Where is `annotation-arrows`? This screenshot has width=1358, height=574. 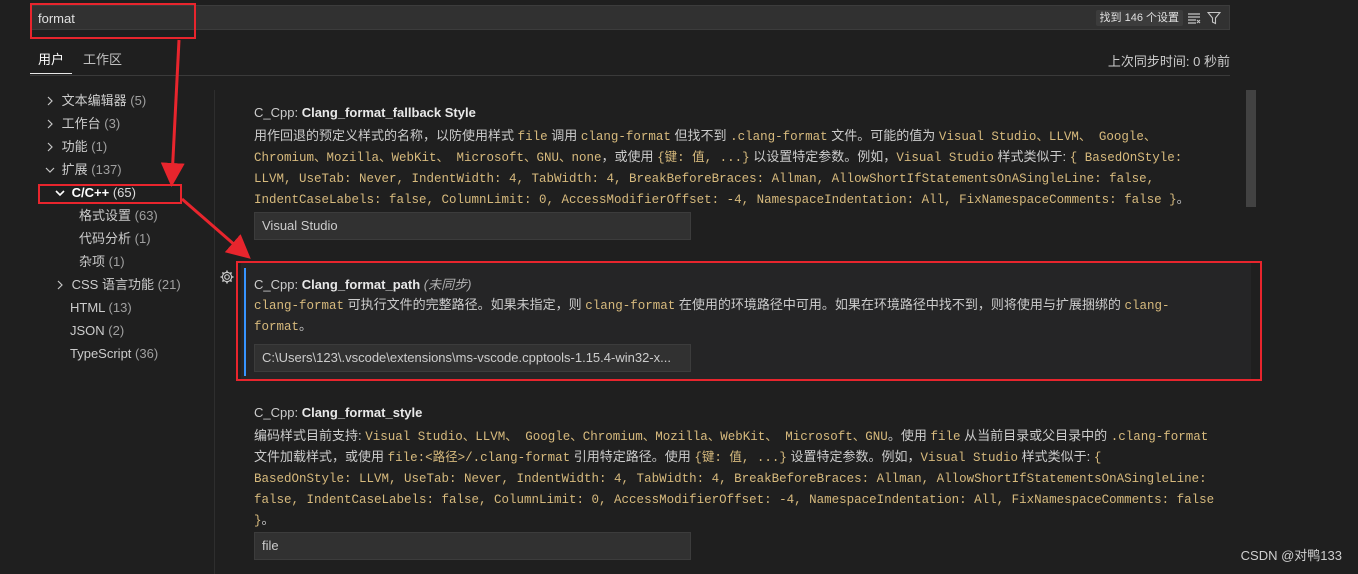
annotation-arrows is located at coordinates (205, 149).